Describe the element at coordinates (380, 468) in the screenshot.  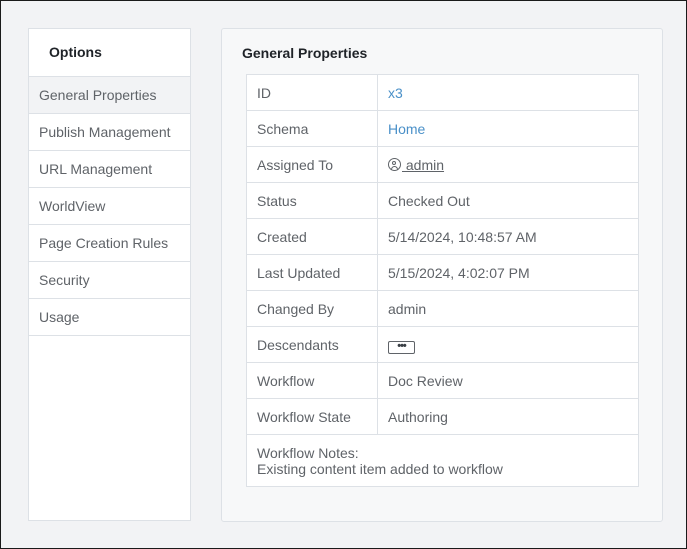
I see `workflow-notes-value: Existing content item added to workflow` at that location.